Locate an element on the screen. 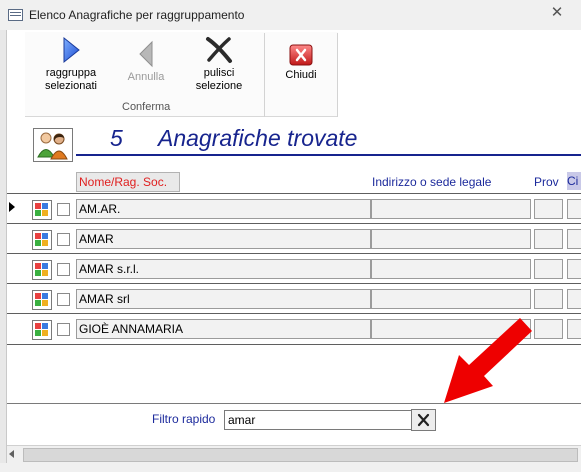  annulla-button: Annulla is located at coordinates (146, 62).